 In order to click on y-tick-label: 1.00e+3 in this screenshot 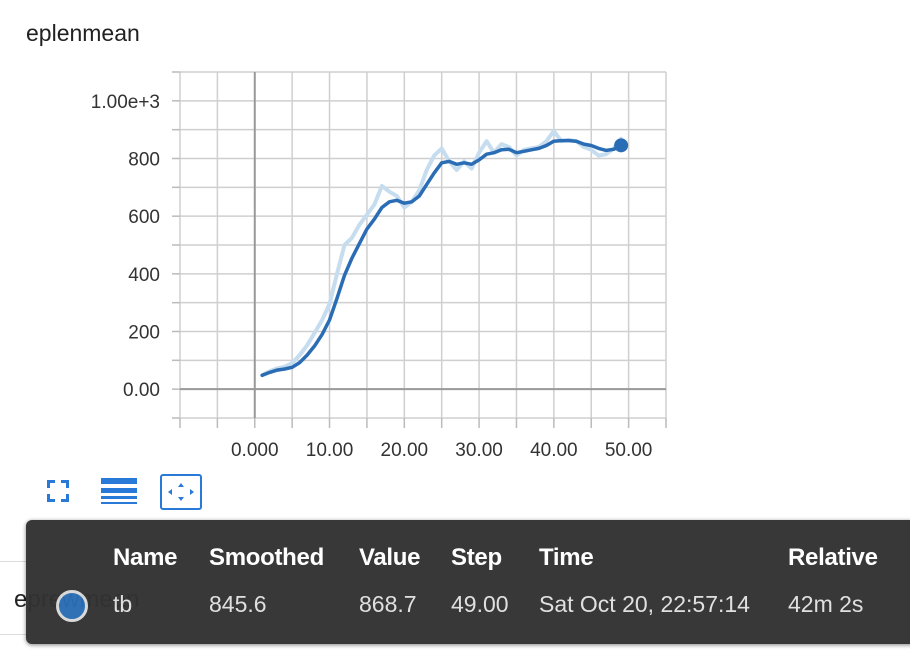, I will do `click(125, 102)`.